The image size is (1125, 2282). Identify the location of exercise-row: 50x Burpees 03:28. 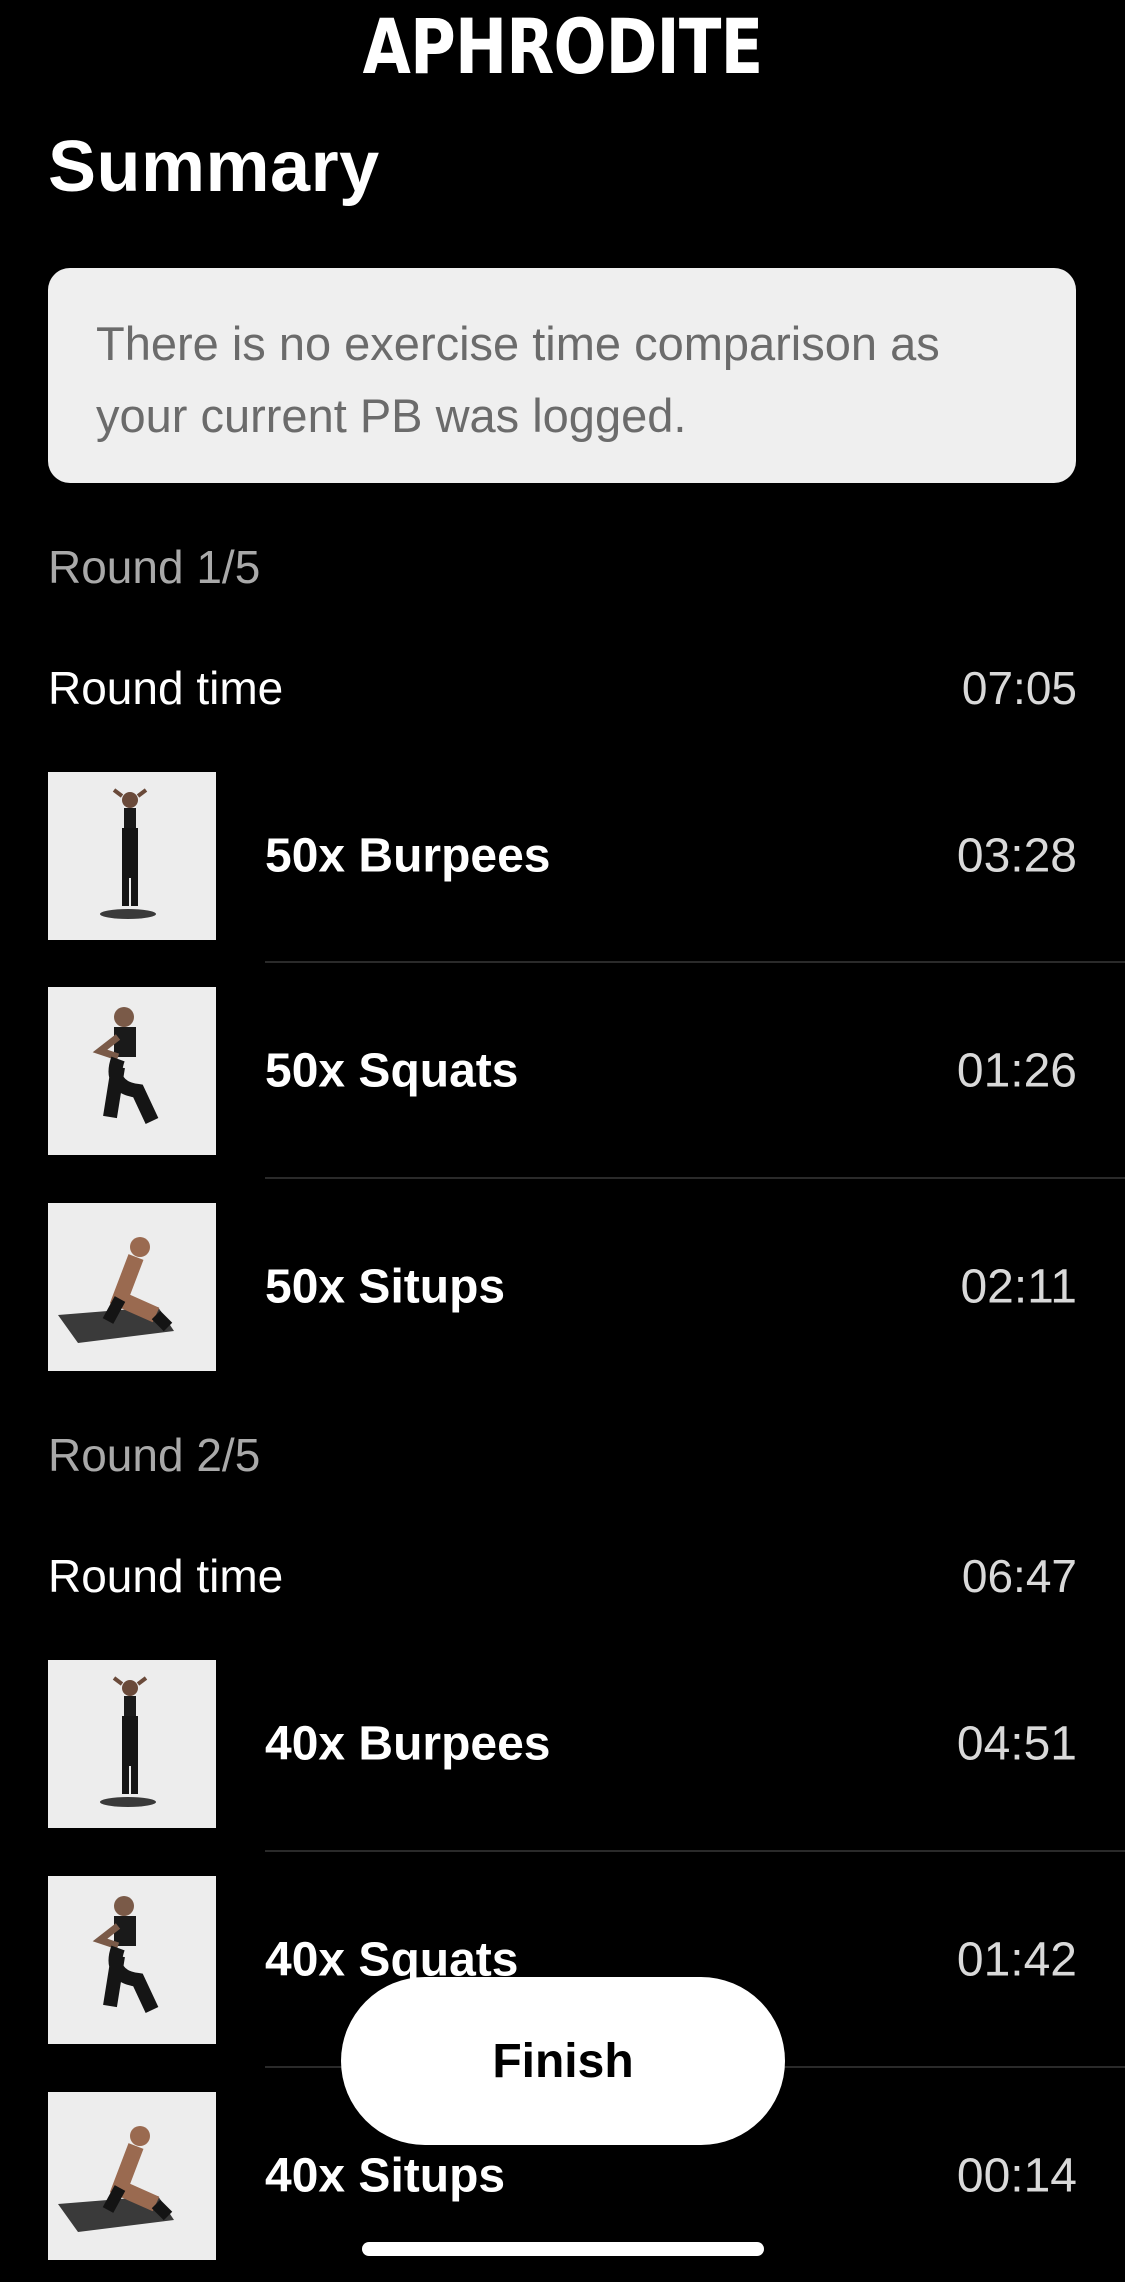
(586, 856).